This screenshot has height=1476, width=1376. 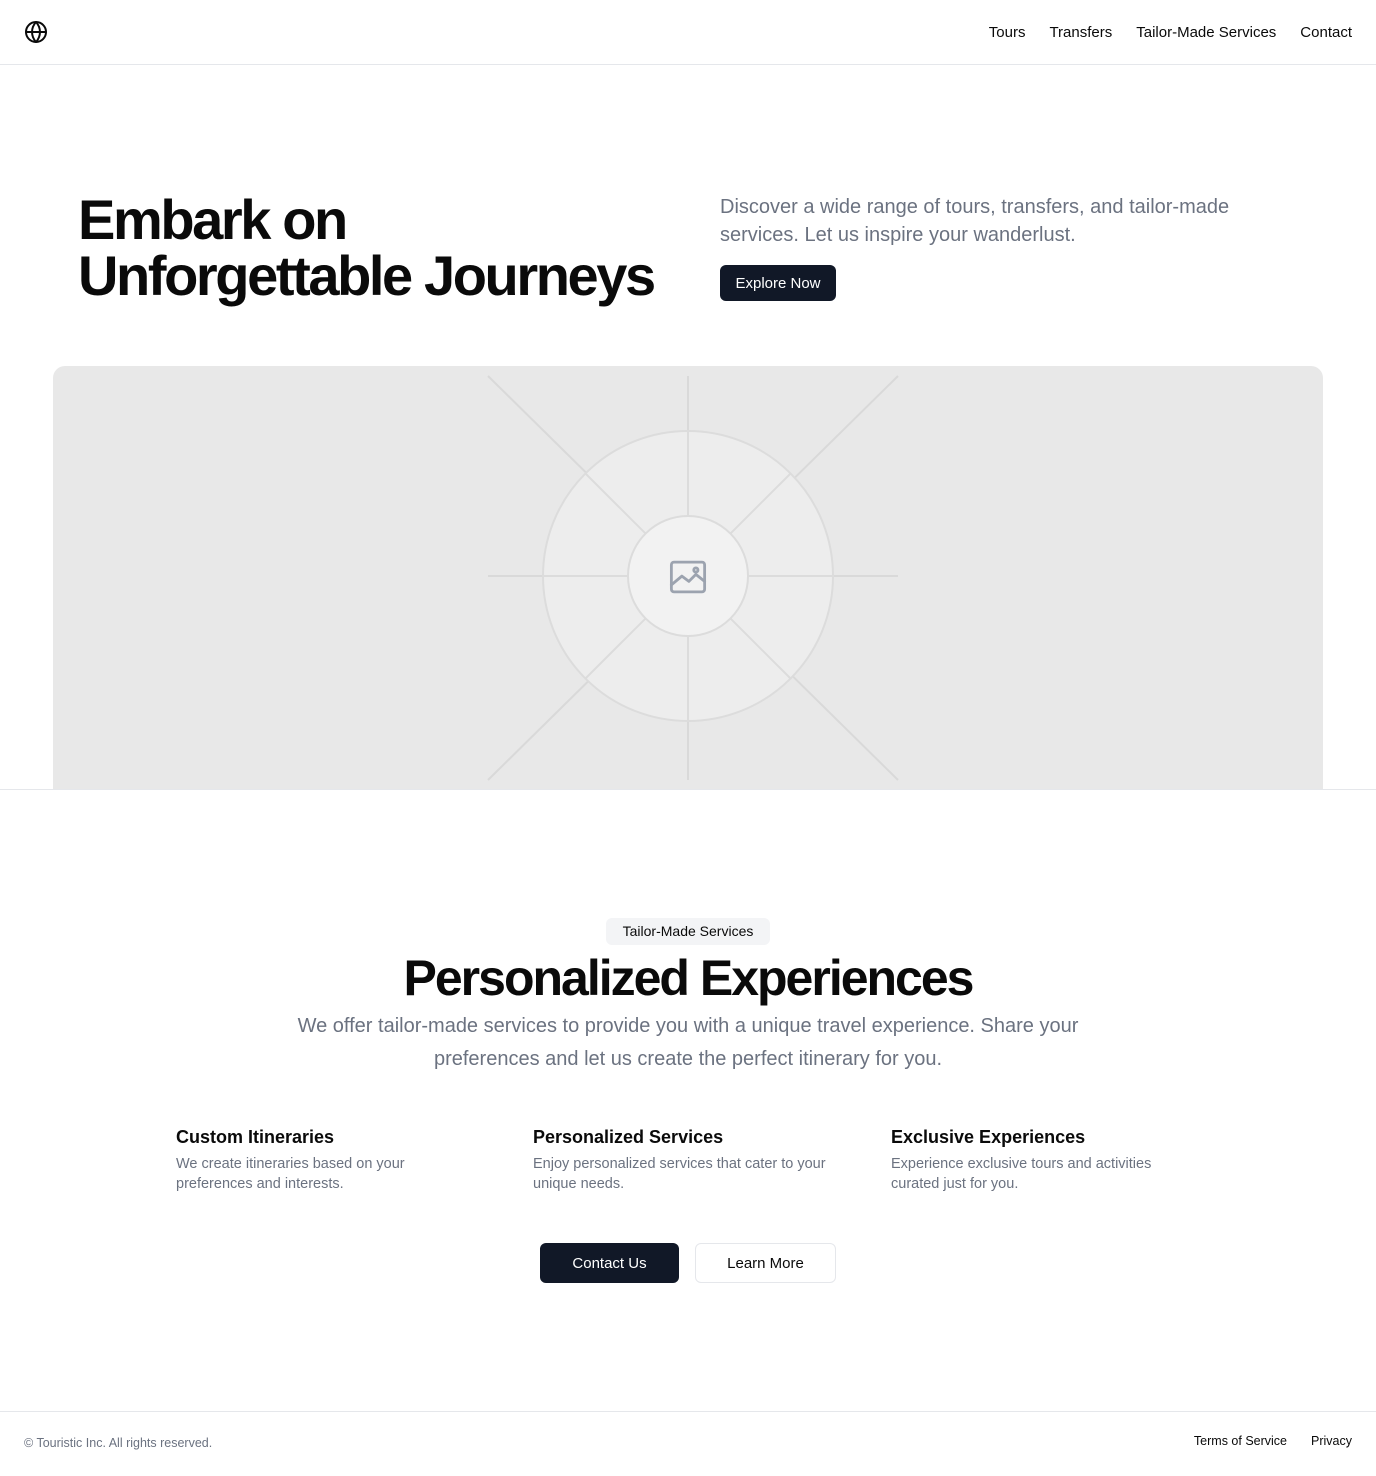 I want to click on hero-title-line-2: Unforgettable Journeys, so click(x=367, y=275).